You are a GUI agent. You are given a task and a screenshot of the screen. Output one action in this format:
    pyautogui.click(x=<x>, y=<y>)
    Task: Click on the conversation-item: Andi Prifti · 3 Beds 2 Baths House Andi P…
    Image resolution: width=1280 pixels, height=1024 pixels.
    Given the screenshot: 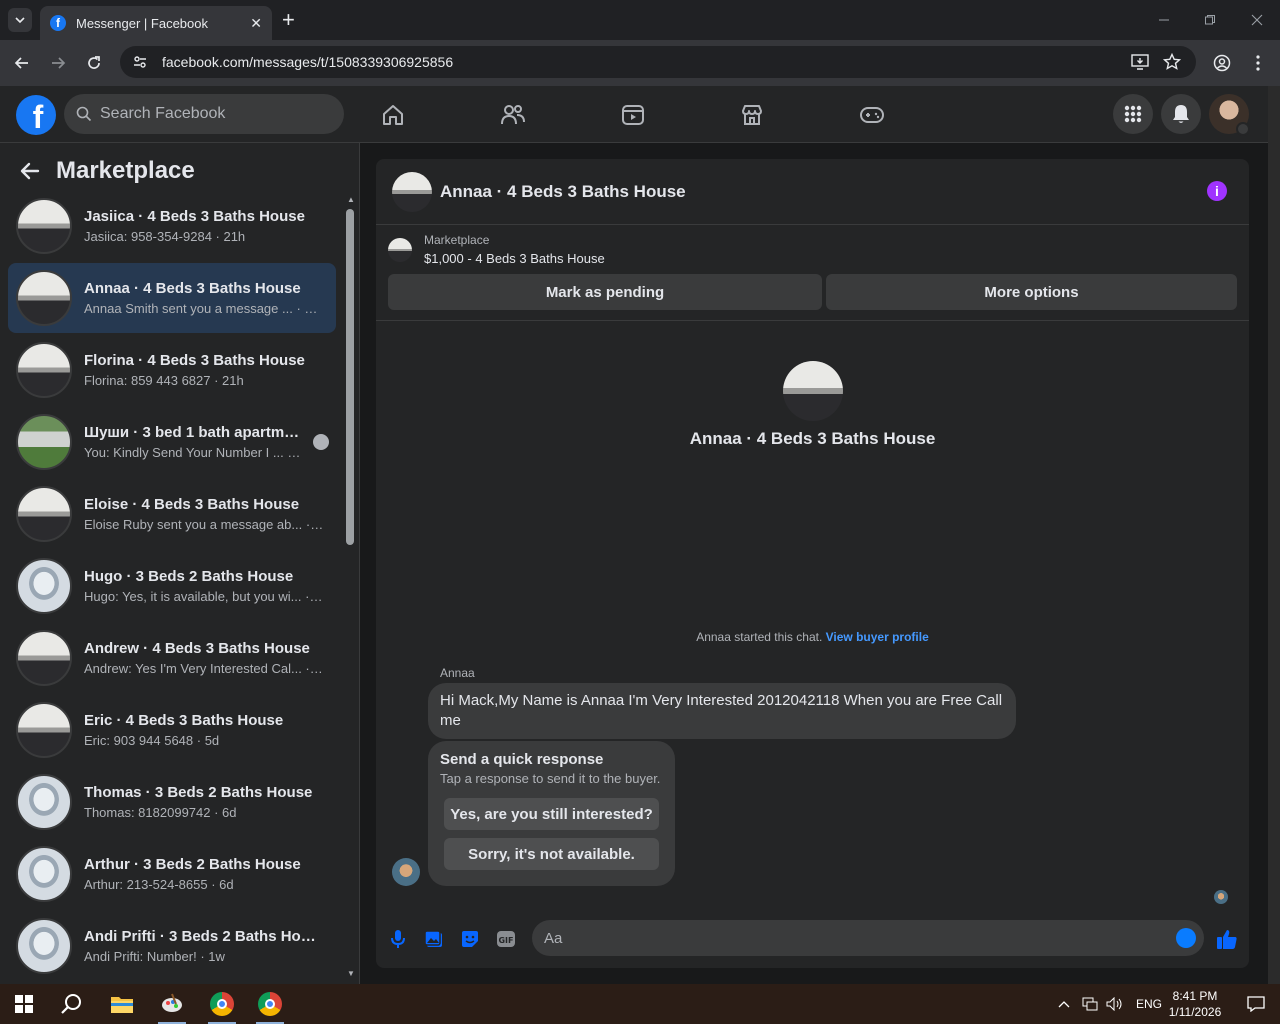 What is the action you would take?
    pyautogui.click(x=172, y=946)
    